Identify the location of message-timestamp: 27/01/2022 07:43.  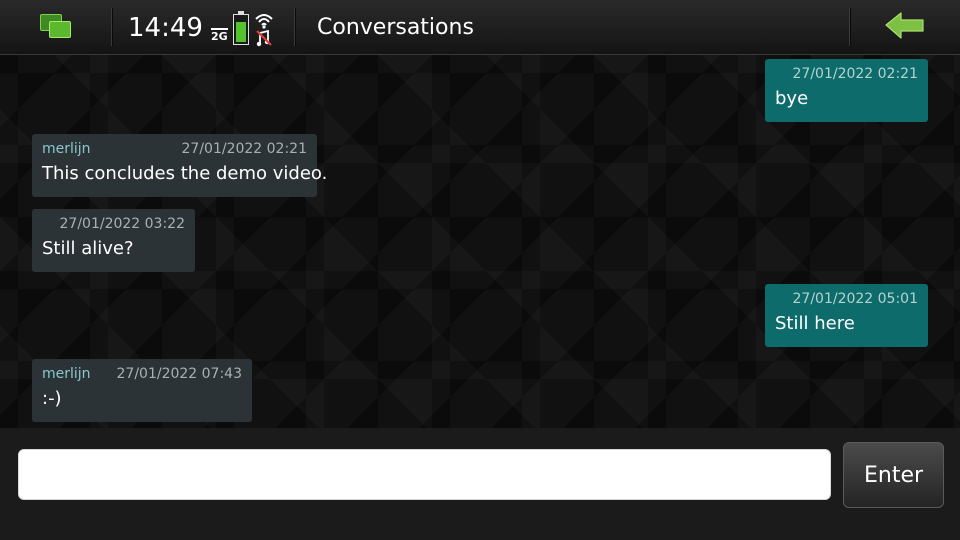
(179, 374).